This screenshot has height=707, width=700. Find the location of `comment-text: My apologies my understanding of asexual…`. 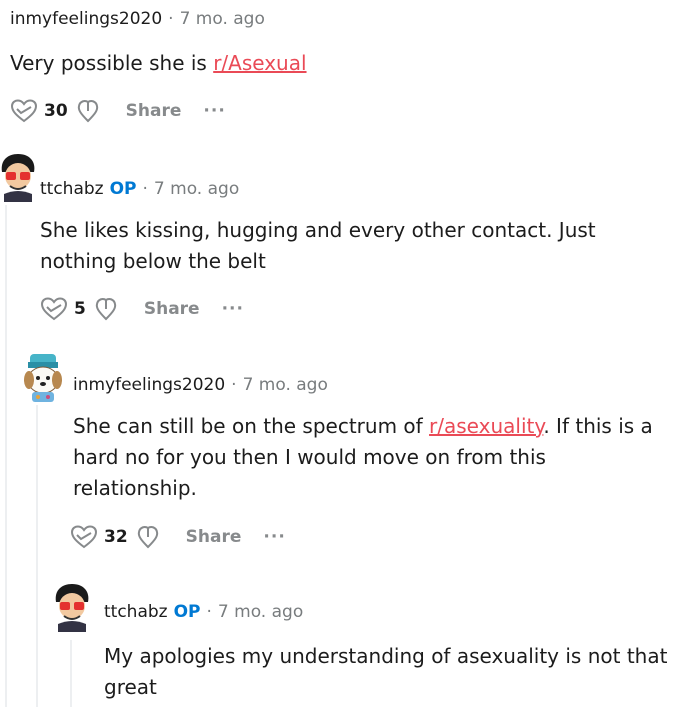

comment-text: My apologies my understanding of asexual… is located at coordinates (386, 671).